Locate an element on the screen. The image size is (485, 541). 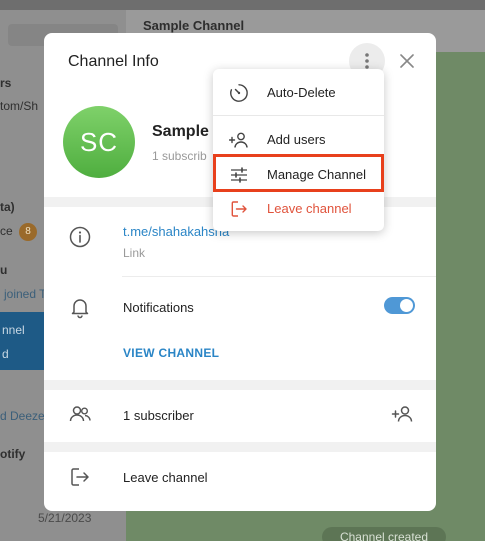
info-icon is located at coordinates (80, 237).